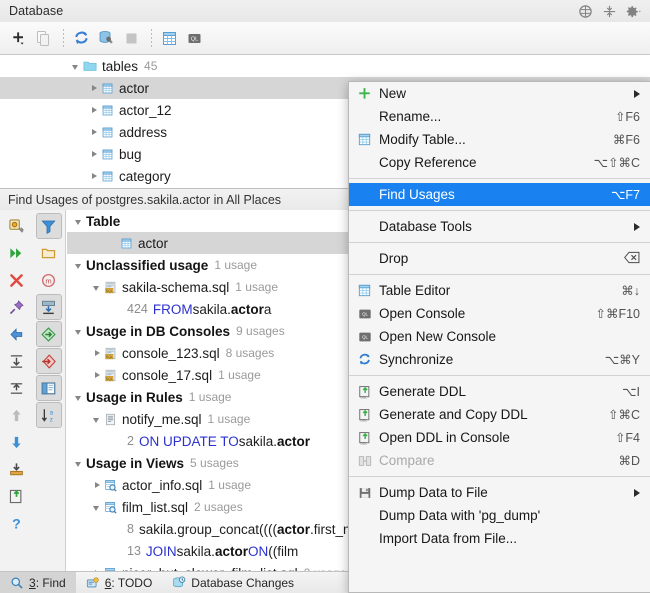 This screenshot has height=593, width=650. Describe the element at coordinates (48, 388) in the screenshot. I see `preview-usages-button` at that location.